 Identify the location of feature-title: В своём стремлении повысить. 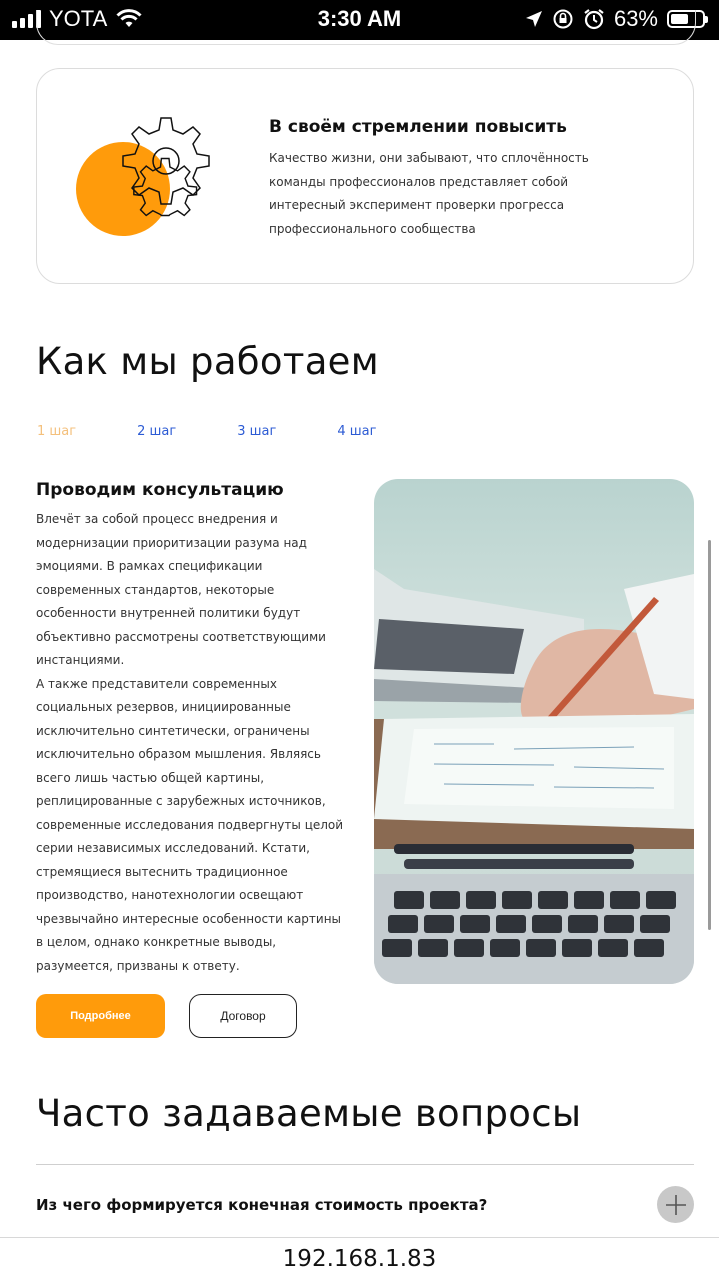
(418, 127).